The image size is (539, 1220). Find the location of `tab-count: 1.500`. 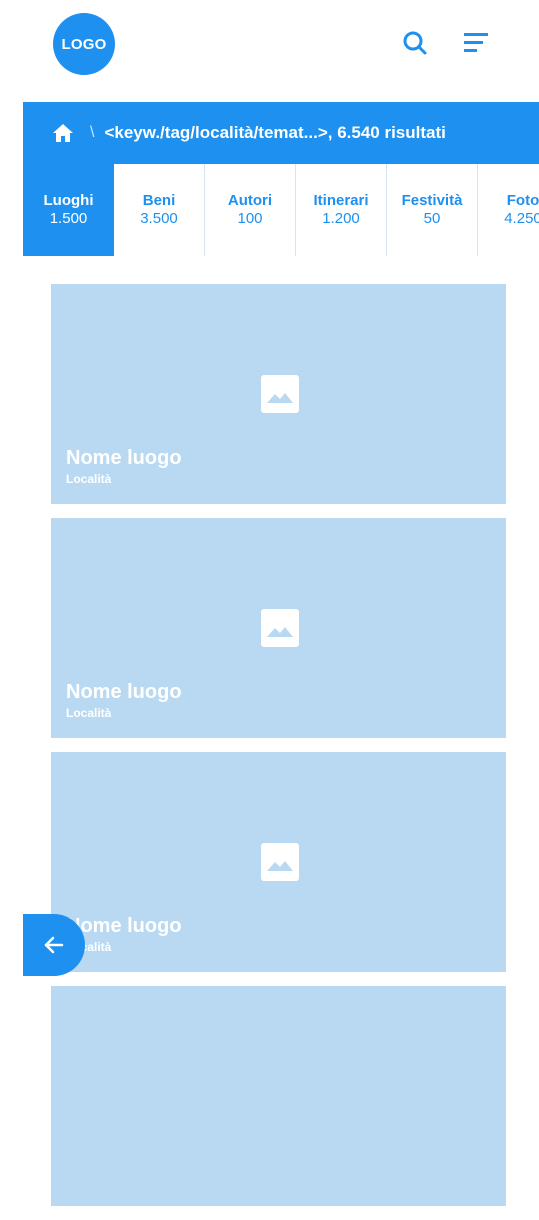

tab-count: 1.500 is located at coordinates (68, 218).